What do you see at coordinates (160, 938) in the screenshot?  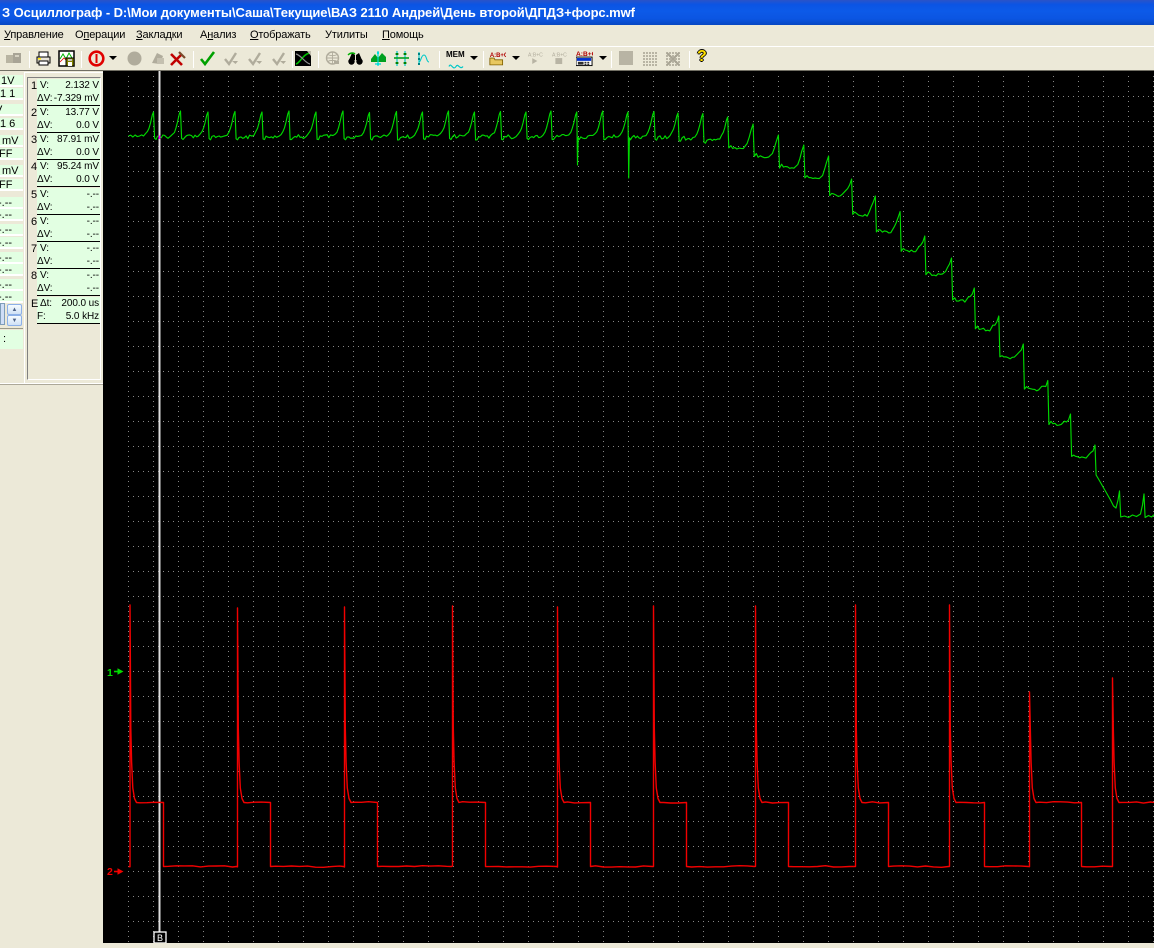 I see `svg-text: B` at bounding box center [160, 938].